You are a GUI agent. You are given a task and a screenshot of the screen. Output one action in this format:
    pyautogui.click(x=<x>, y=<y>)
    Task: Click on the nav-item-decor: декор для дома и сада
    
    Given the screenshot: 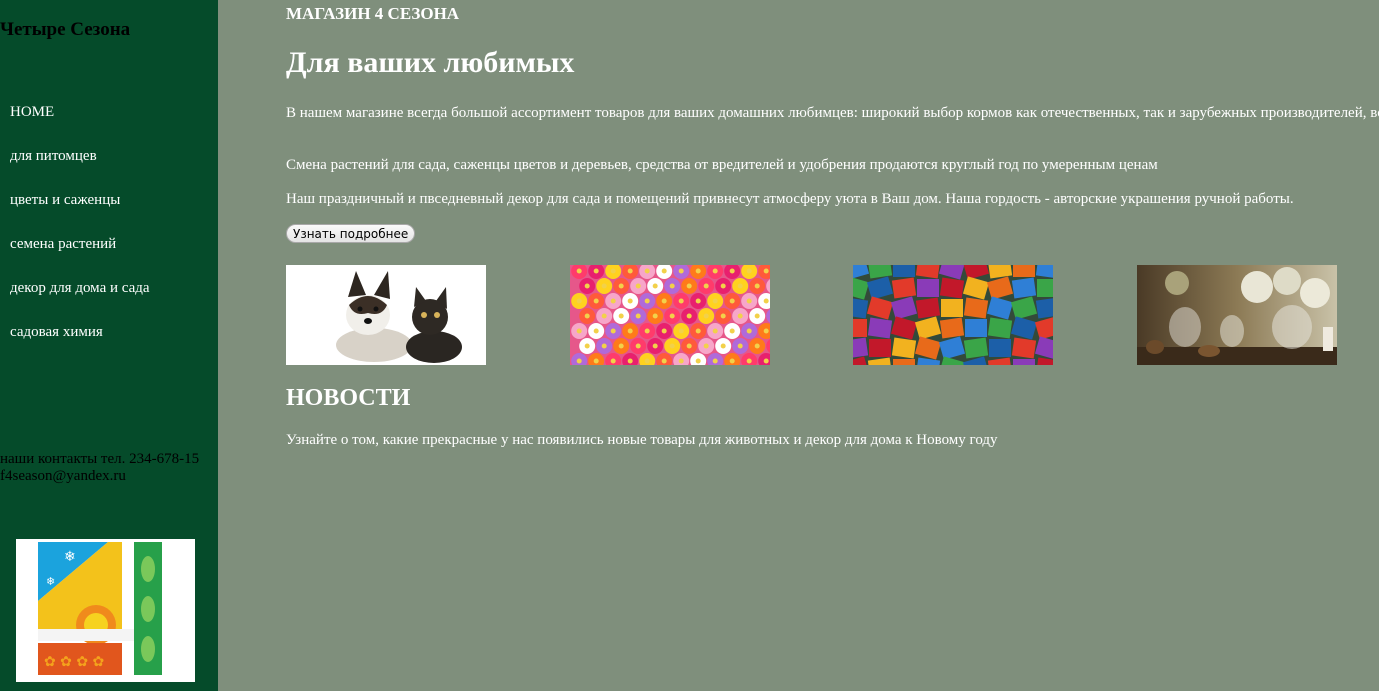 What is the action you would take?
    pyautogui.click(x=80, y=301)
    